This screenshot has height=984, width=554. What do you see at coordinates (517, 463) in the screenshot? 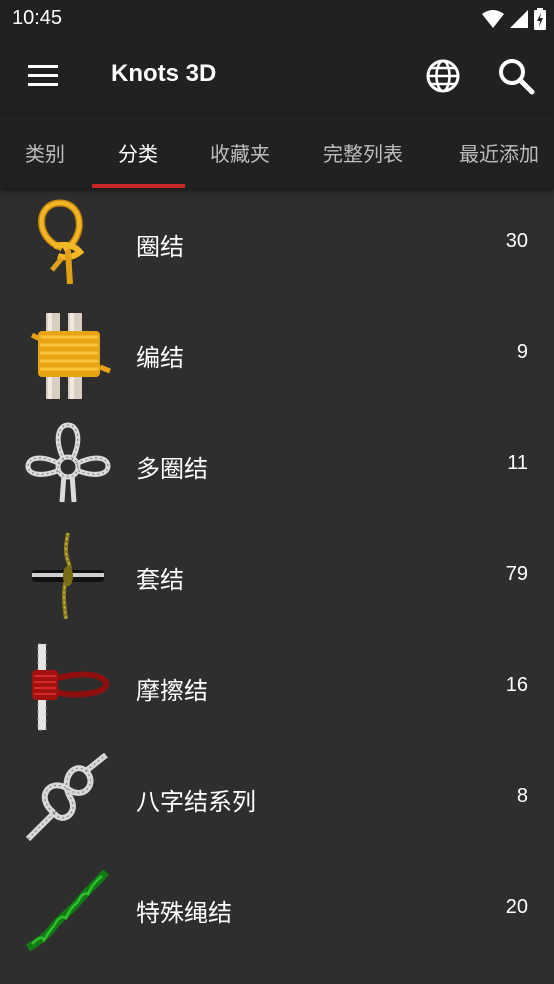
I see `category-count: 11` at bounding box center [517, 463].